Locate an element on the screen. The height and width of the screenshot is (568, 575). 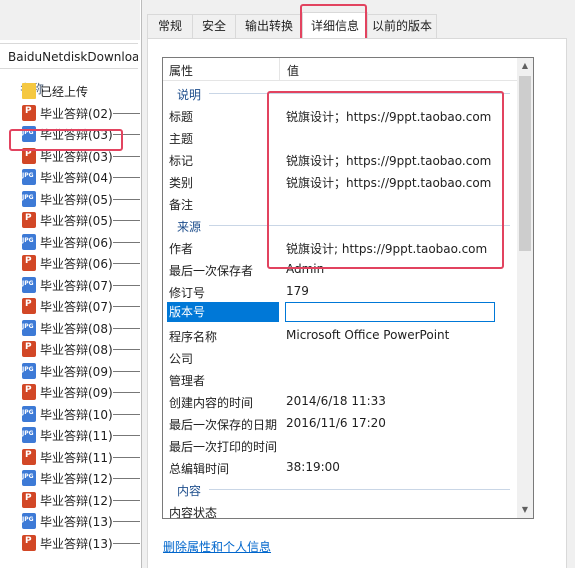
group-label: 内容 is located at coordinates (189, 491).